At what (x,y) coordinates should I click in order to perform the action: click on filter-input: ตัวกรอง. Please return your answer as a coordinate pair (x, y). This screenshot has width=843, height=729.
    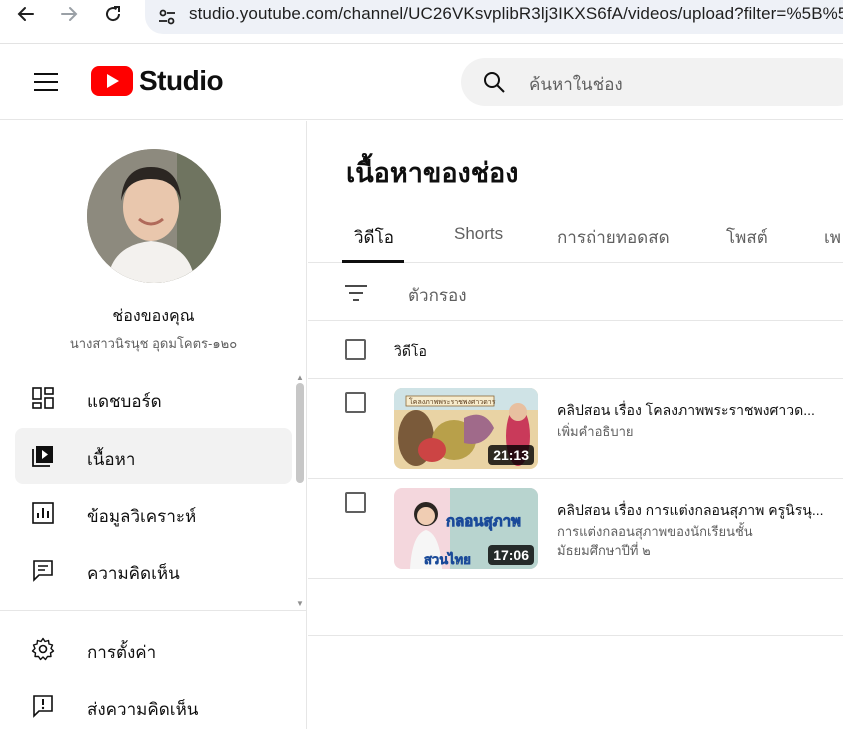
    Looking at the image, I should click on (437, 295).